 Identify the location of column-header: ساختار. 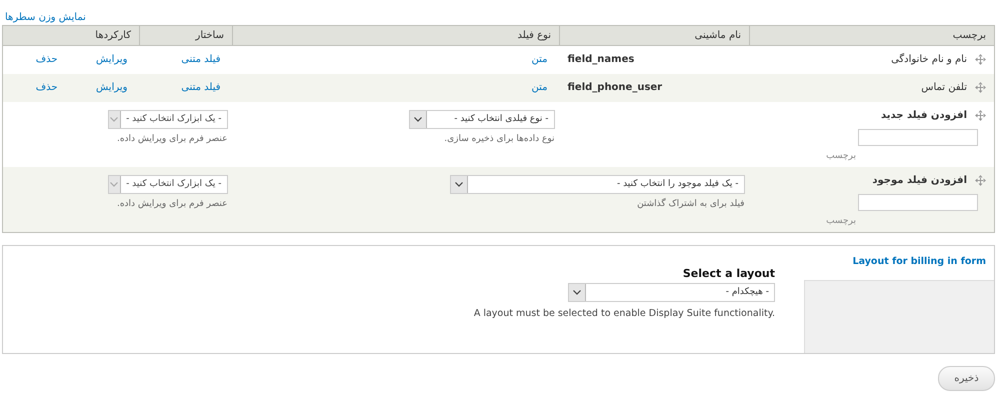
(186, 36).